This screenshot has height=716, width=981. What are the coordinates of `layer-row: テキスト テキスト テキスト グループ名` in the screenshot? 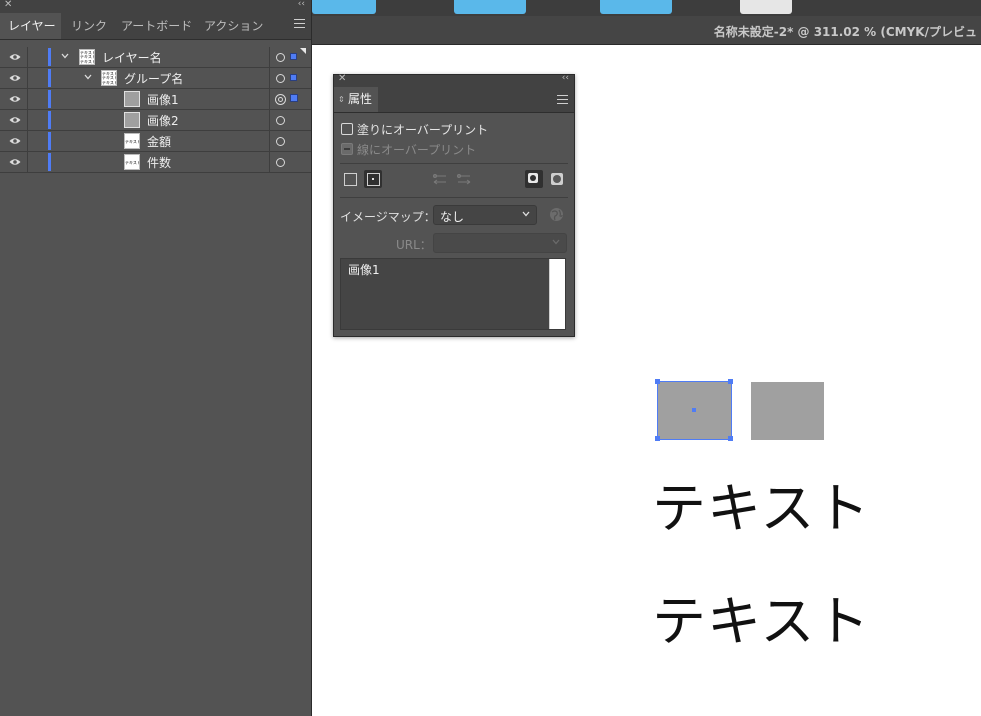 It's located at (155, 78).